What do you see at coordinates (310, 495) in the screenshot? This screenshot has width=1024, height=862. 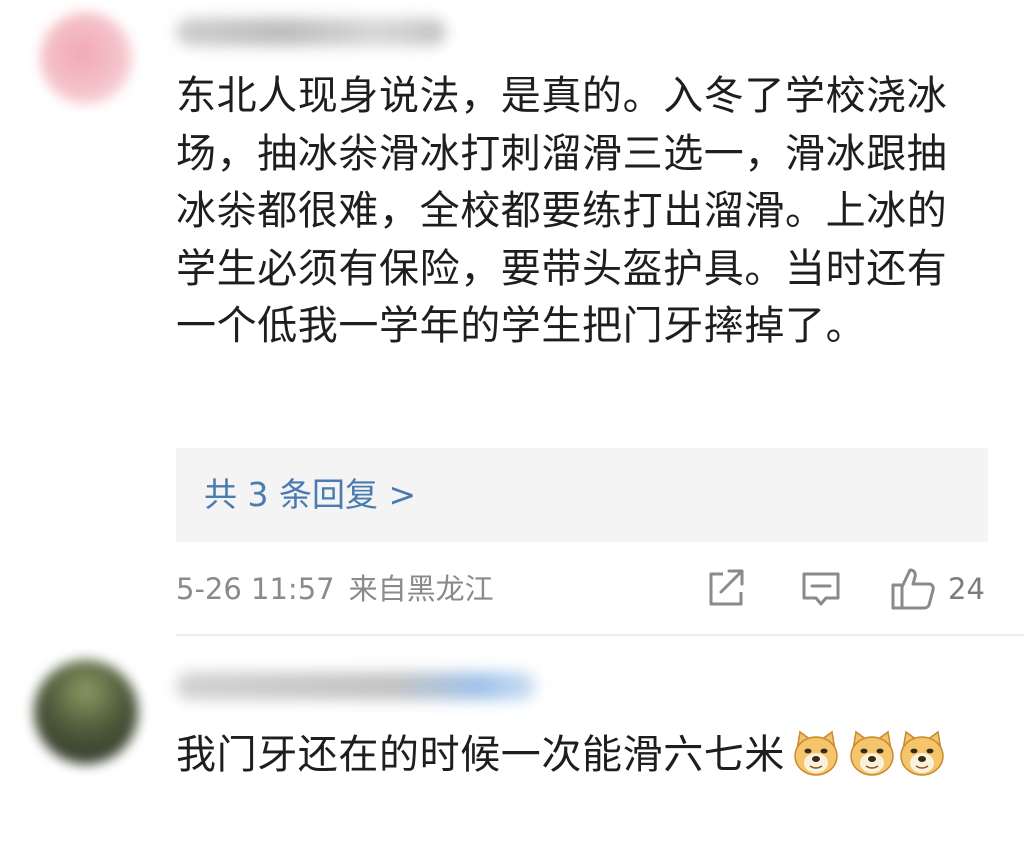 I see `view-replies-link: 共 3 条回复 >` at bounding box center [310, 495].